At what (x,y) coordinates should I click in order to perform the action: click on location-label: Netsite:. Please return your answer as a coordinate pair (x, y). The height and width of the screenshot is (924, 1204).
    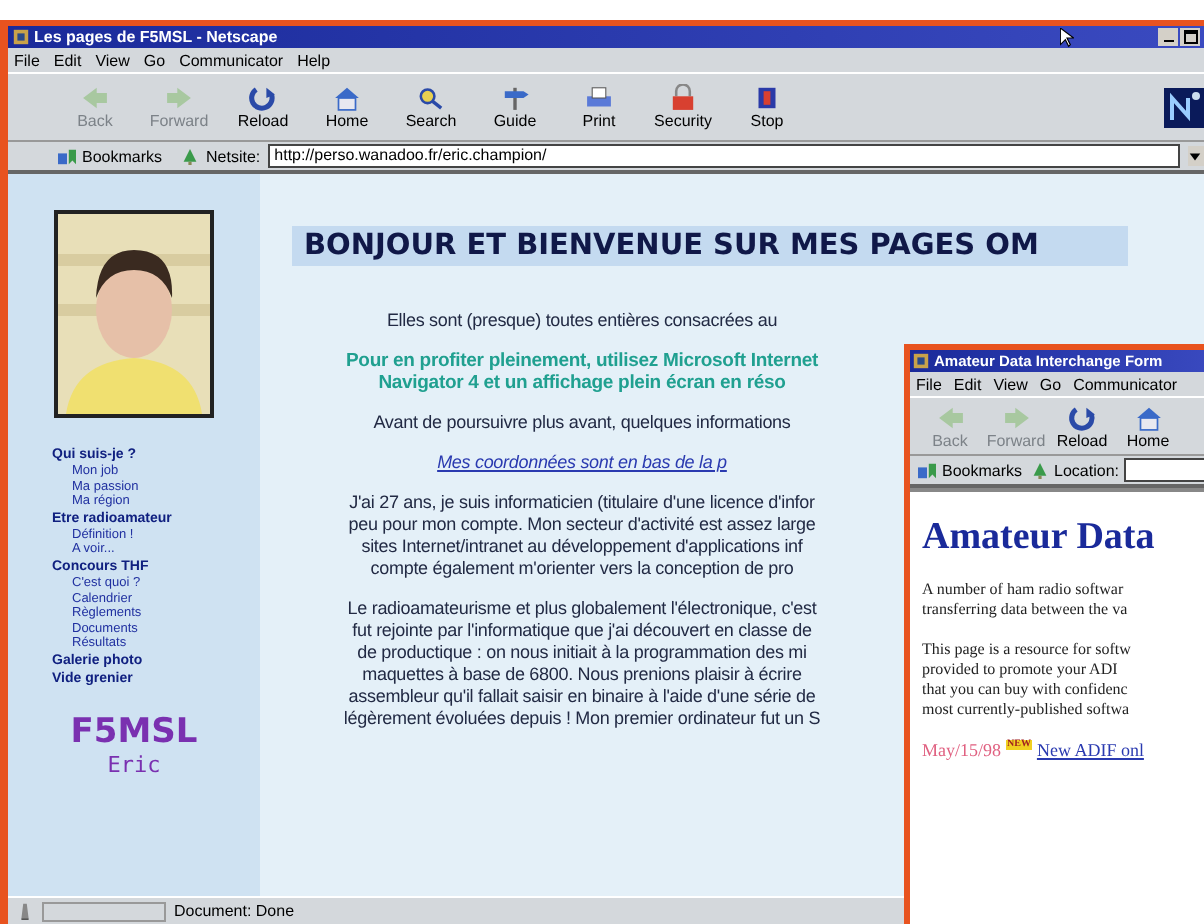
    Looking at the image, I should click on (233, 156).